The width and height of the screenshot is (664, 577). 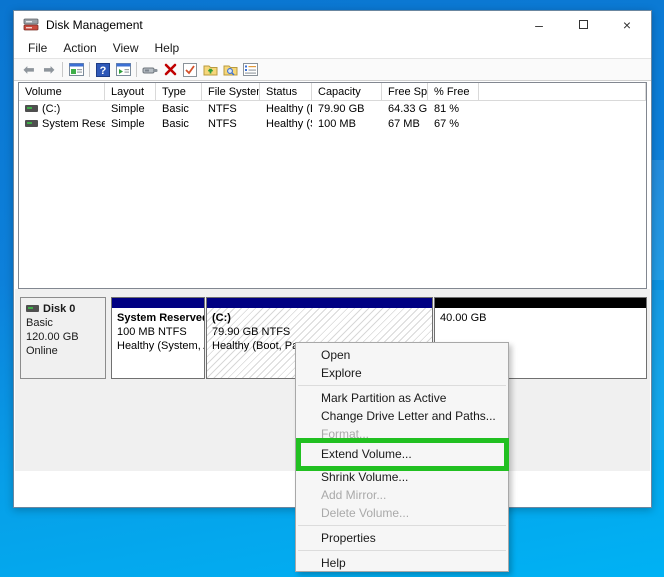 I want to click on menu-file: File, so click(x=37, y=48).